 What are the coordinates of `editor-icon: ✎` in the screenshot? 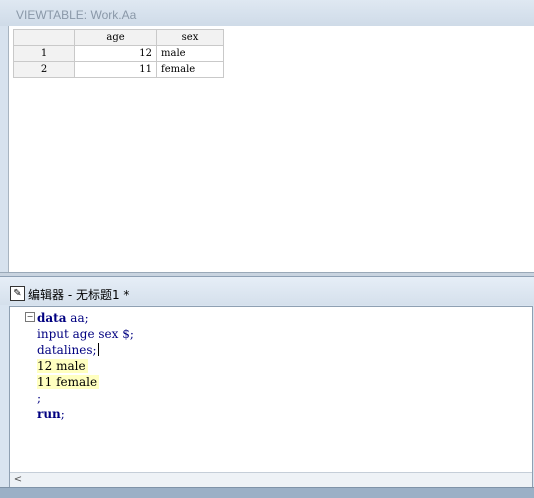 It's located at (17, 293).